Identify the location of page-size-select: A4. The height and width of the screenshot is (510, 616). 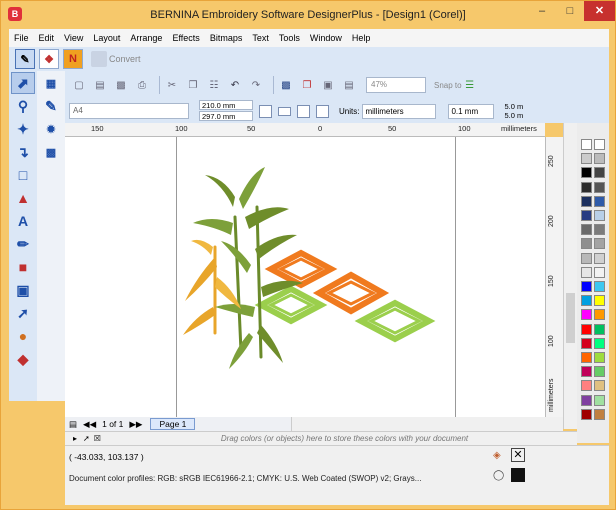
(129, 111).